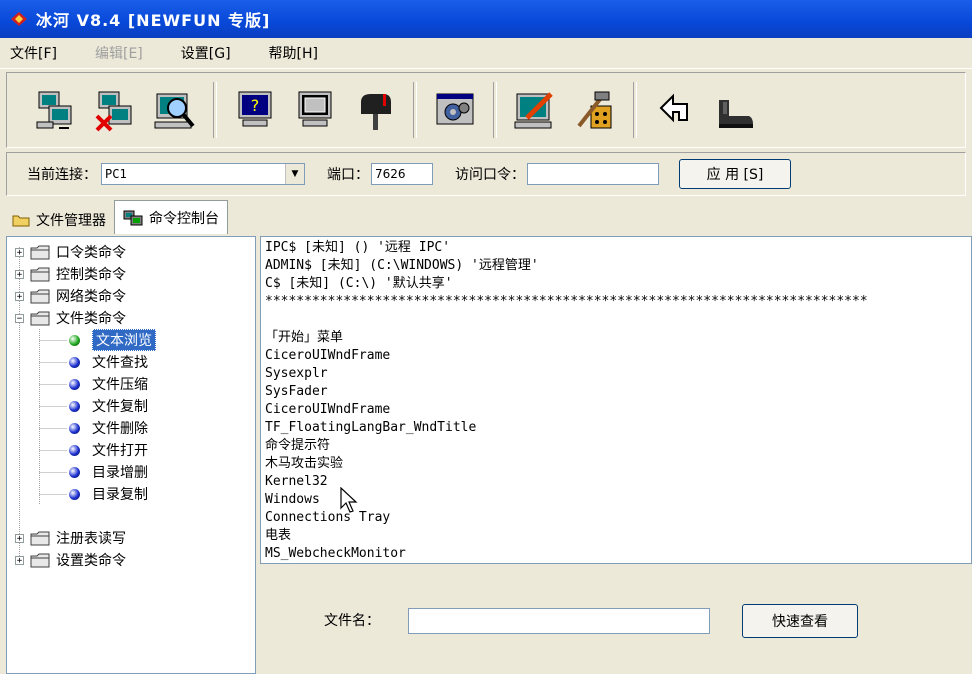  I want to click on green-bullet-icon, so click(74, 340).